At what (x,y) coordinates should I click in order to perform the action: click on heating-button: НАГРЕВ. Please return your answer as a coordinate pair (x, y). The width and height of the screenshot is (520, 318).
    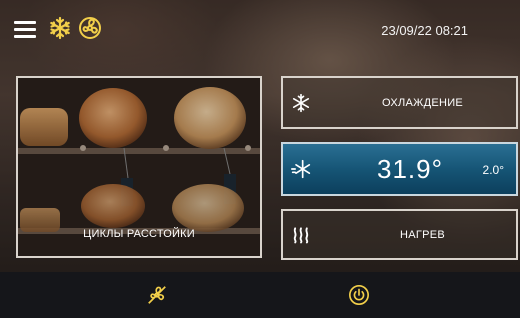
    Looking at the image, I should click on (399, 234).